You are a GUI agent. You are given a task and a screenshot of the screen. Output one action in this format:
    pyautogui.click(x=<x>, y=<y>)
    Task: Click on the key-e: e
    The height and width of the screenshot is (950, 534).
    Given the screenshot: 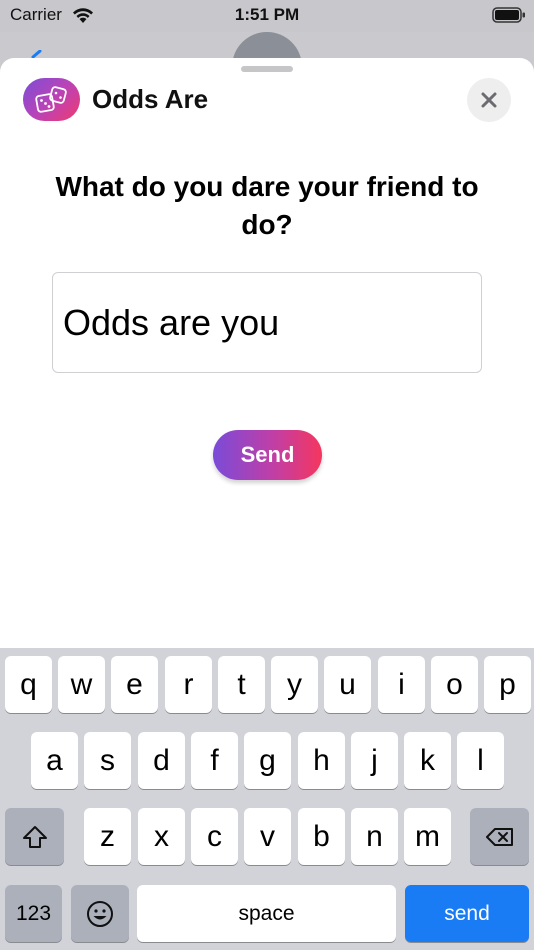 What is the action you would take?
    pyautogui.click(x=134, y=684)
    